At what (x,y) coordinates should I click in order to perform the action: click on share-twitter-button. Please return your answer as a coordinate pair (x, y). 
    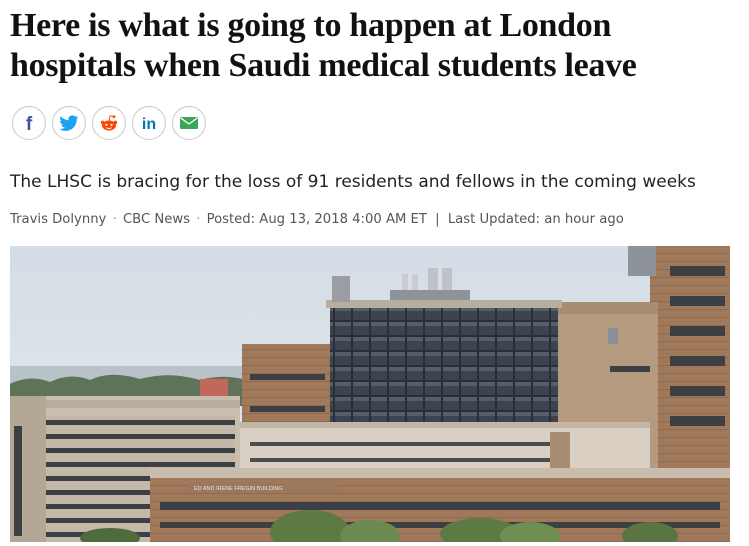
    Looking at the image, I should click on (69, 123).